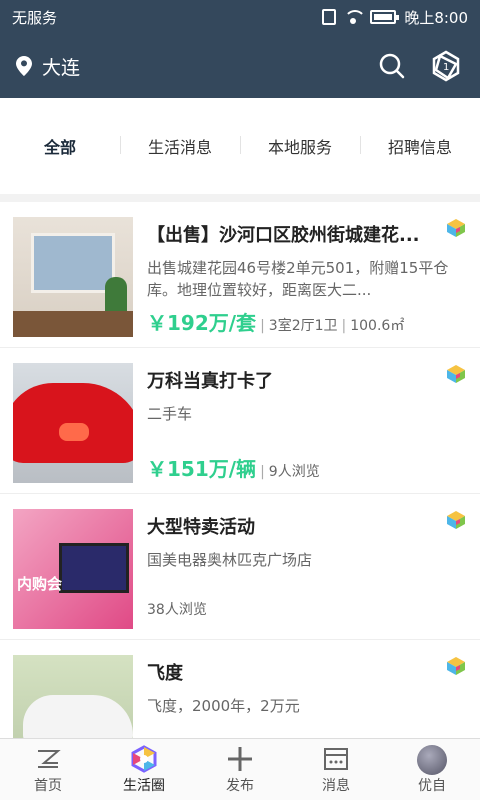 The image size is (480, 800). Describe the element at coordinates (230, 560) in the screenshot. I see `post-description: 国美电器奥林匹克广场店` at that location.